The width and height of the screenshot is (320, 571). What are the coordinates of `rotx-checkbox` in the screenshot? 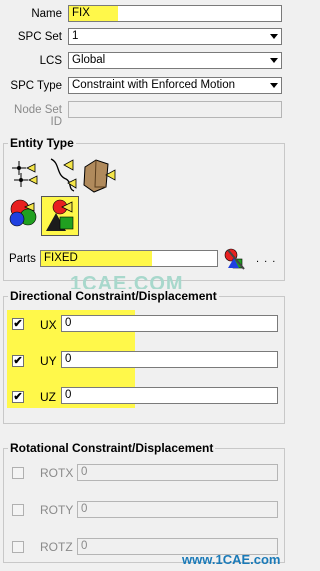 It's located at (18, 473).